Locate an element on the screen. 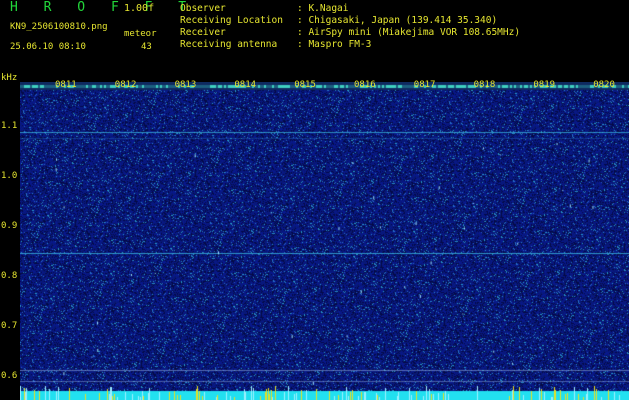  x-tick-label: 0812 is located at coordinates (125, 85).